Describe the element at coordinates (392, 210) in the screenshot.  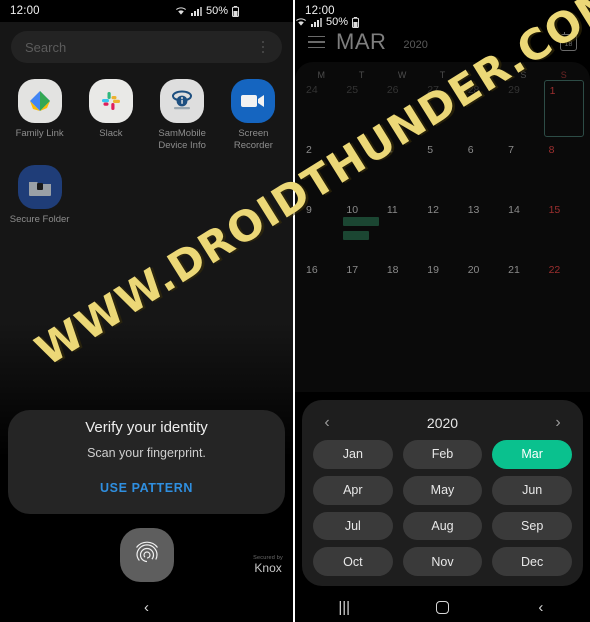
I see `day-number: 11` at that location.